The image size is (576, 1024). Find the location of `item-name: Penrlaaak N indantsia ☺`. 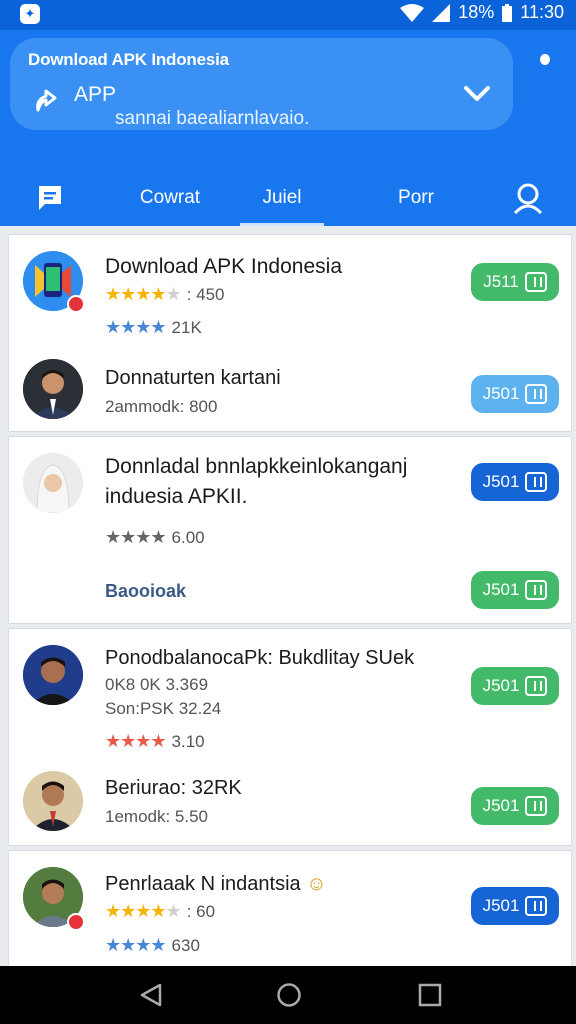

item-name: Penrlaaak N indantsia ☺ is located at coordinates (216, 884).